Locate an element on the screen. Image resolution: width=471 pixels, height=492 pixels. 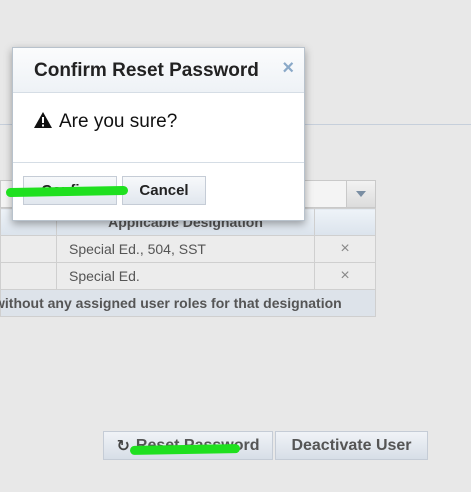
chevron-down-icon is located at coordinates (361, 194).